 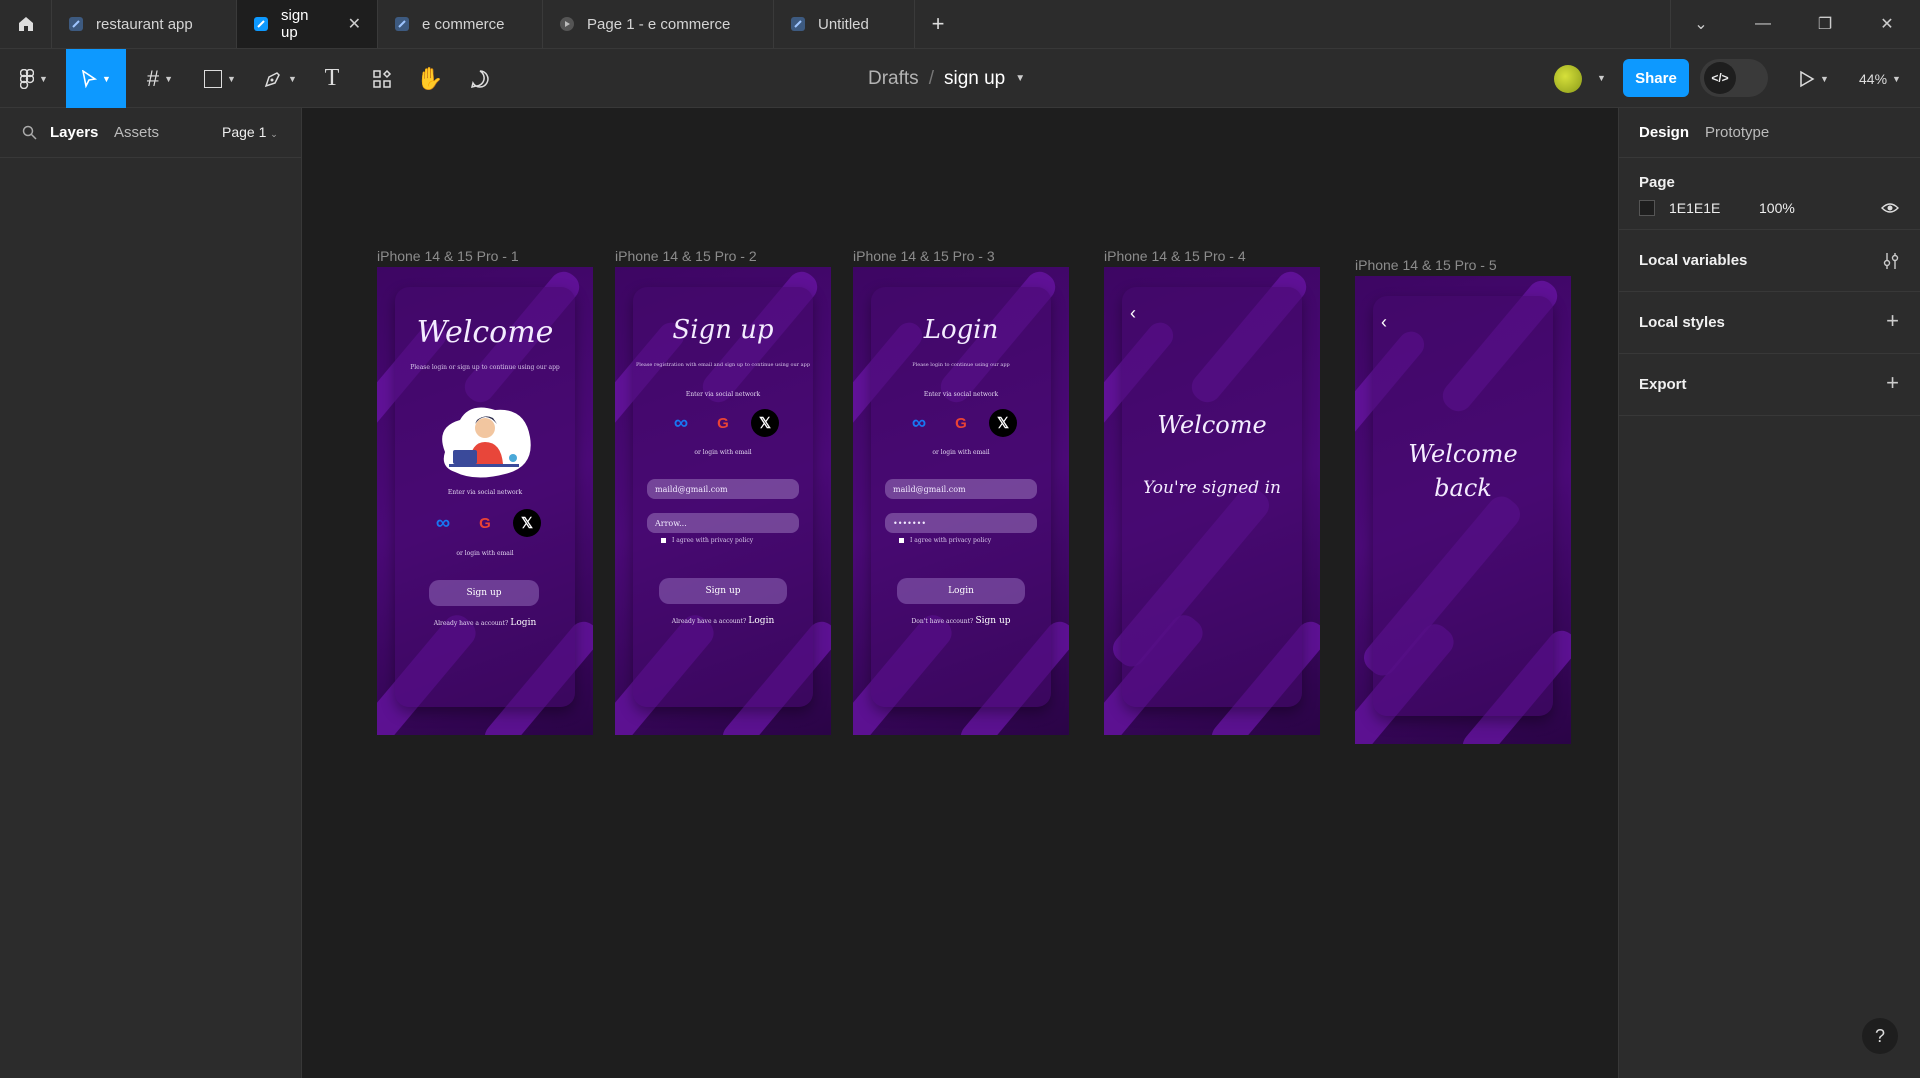 What do you see at coordinates (153, 78) in the screenshot?
I see `frame-hash-icon: #` at bounding box center [153, 78].